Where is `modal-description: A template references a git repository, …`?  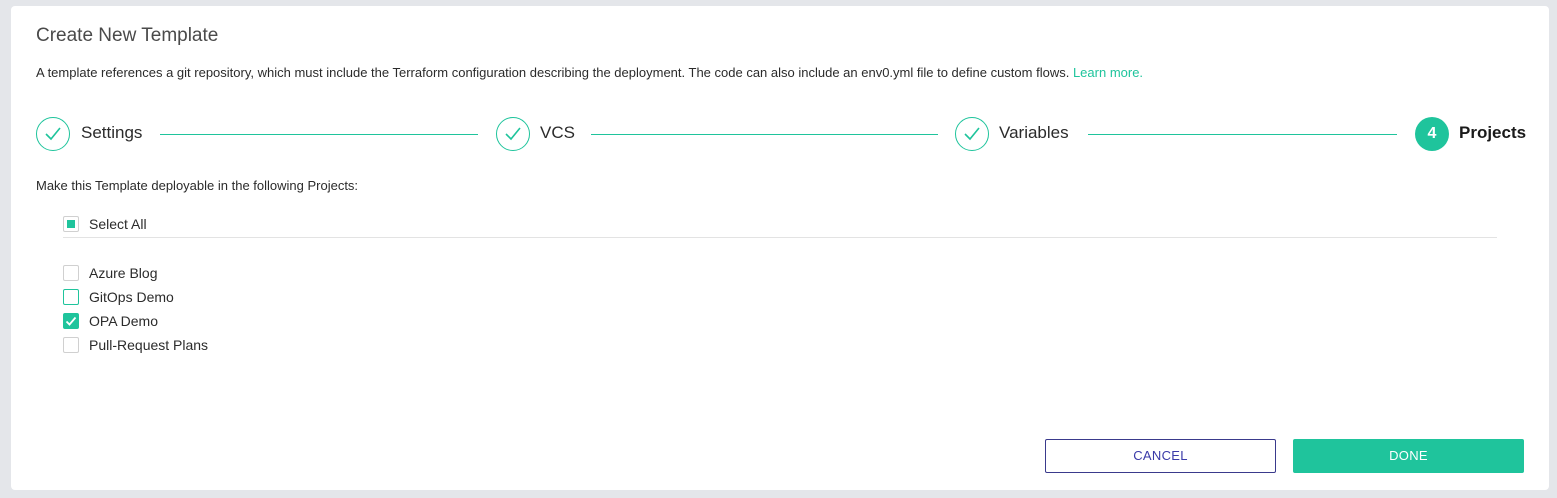 modal-description: A template references a git repository, … is located at coordinates (589, 72).